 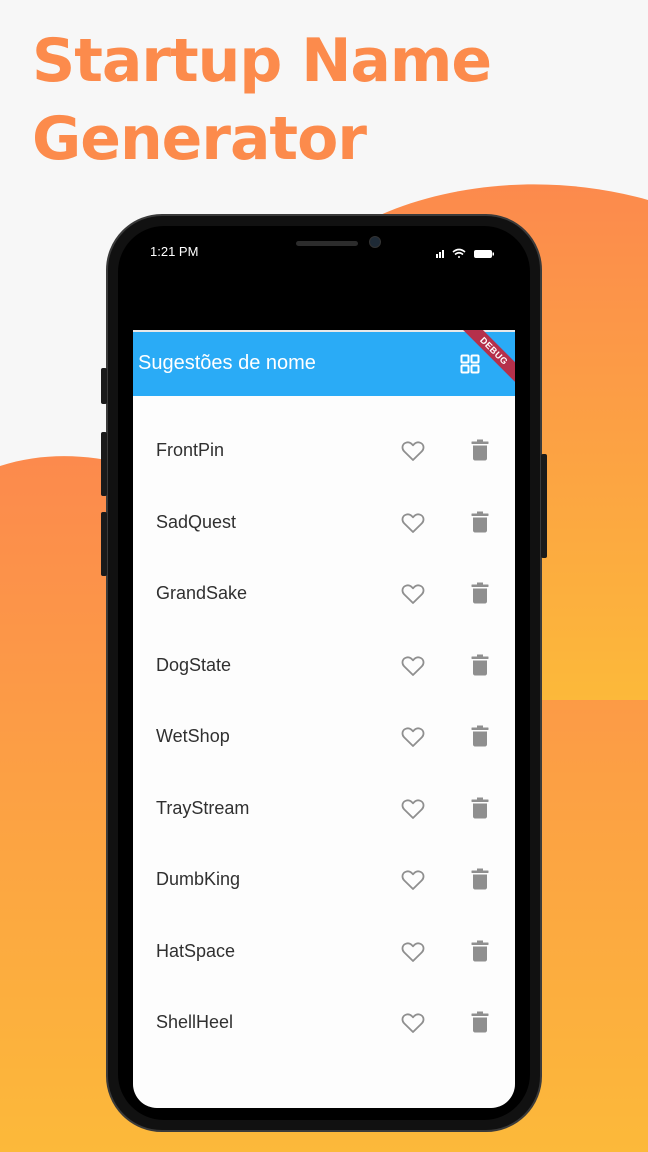 I want to click on suggestion-name: ShellHeel, so click(x=195, y=1022).